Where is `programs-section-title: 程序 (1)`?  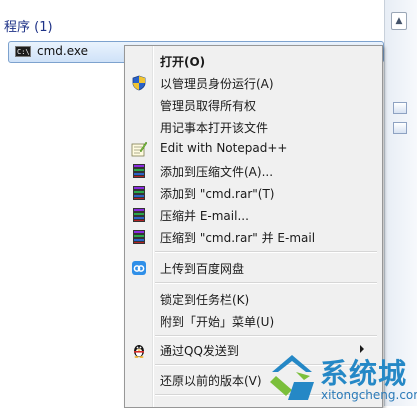 programs-section-title: 程序 (1) is located at coordinates (28, 27).